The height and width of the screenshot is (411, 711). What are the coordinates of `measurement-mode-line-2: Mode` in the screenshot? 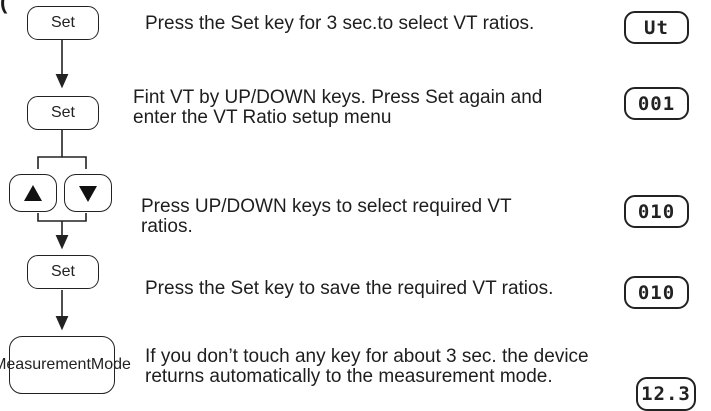 It's located at (110, 364).